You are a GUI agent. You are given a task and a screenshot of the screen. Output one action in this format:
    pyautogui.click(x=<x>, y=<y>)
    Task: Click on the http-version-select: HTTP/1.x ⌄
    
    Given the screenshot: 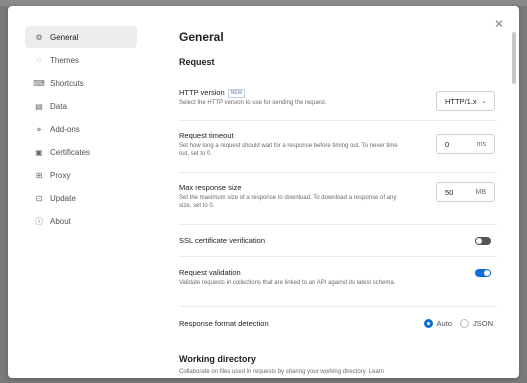 What is the action you would take?
    pyautogui.click(x=465, y=101)
    